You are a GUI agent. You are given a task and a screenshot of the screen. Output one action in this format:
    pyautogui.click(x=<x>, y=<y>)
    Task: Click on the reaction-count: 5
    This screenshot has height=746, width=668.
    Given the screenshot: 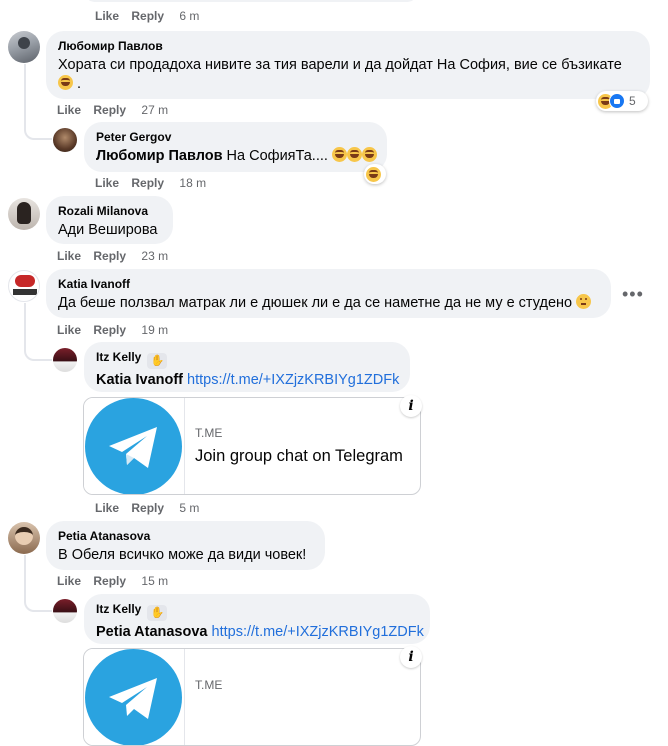 What is the action you would take?
    pyautogui.click(x=632, y=101)
    